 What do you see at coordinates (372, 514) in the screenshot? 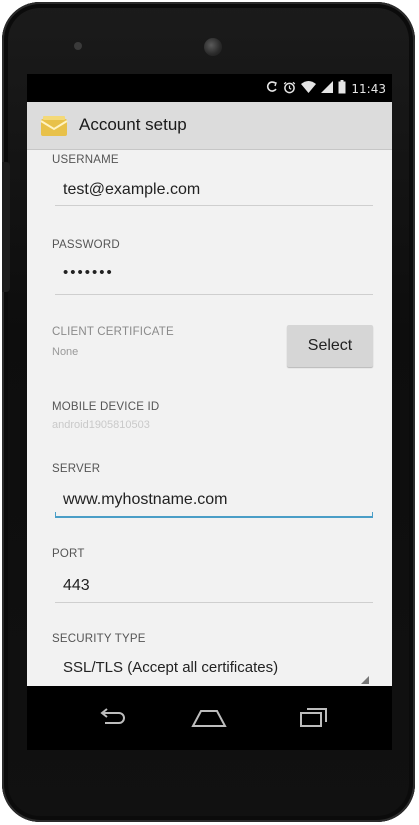
I see `server-underline-right-tick` at bounding box center [372, 514].